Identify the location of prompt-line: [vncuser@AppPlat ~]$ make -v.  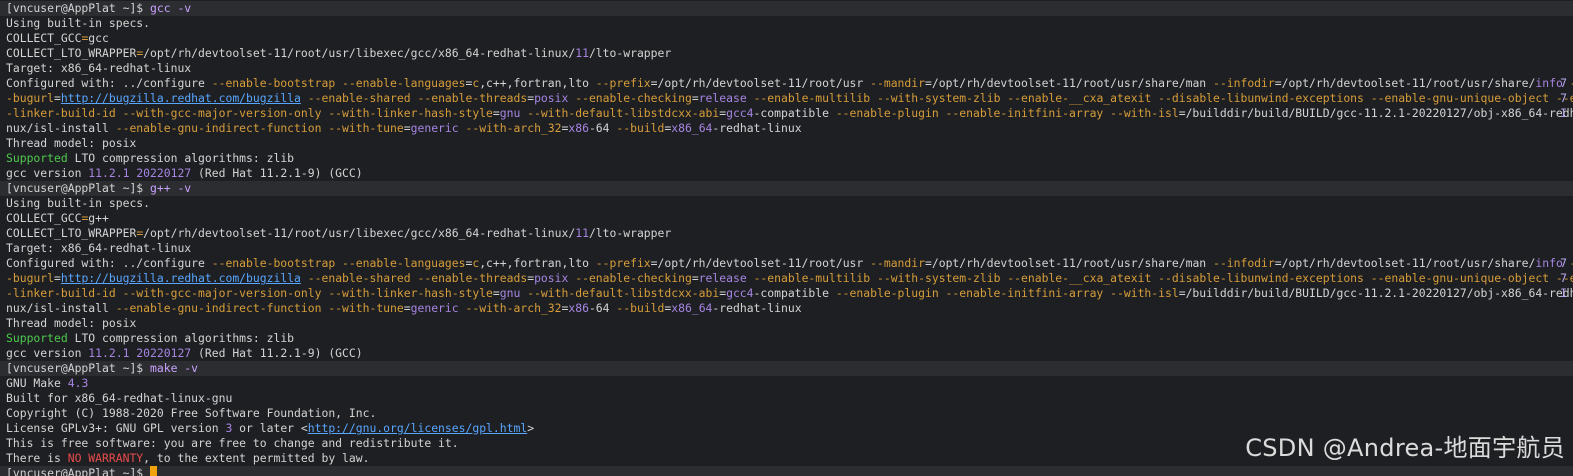
(786, 368).